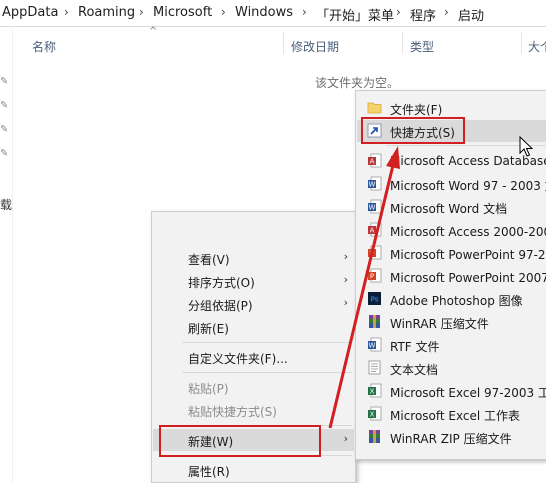 This screenshot has width=546, height=483. What do you see at coordinates (439, 324) in the screenshot?
I see `submenu-item-label: WinRAR 压缩文件` at bounding box center [439, 324].